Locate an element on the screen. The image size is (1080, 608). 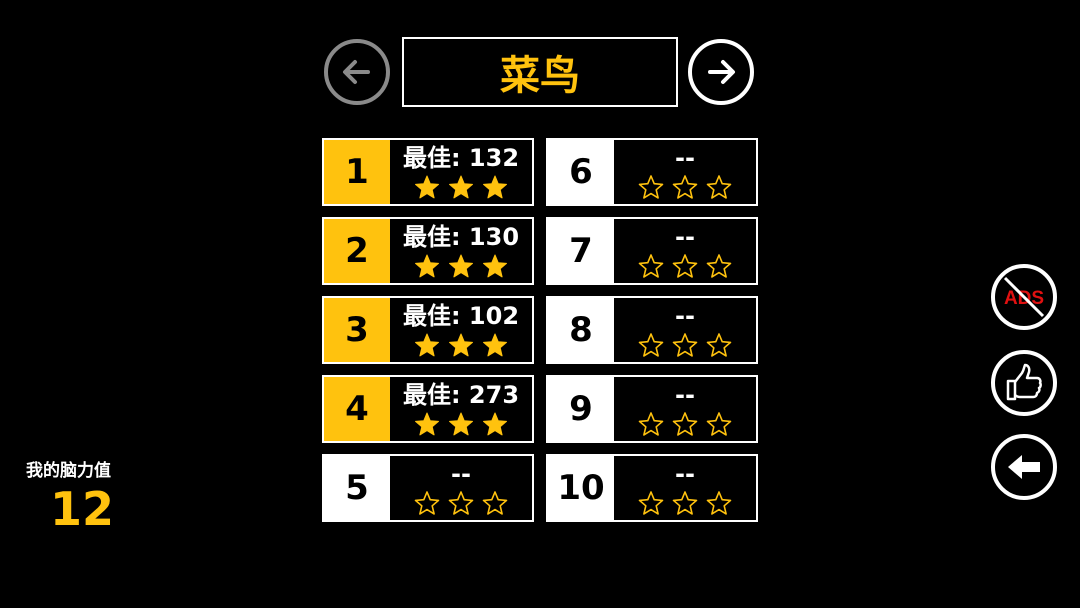
level-number: 6 is located at coordinates (581, 172).